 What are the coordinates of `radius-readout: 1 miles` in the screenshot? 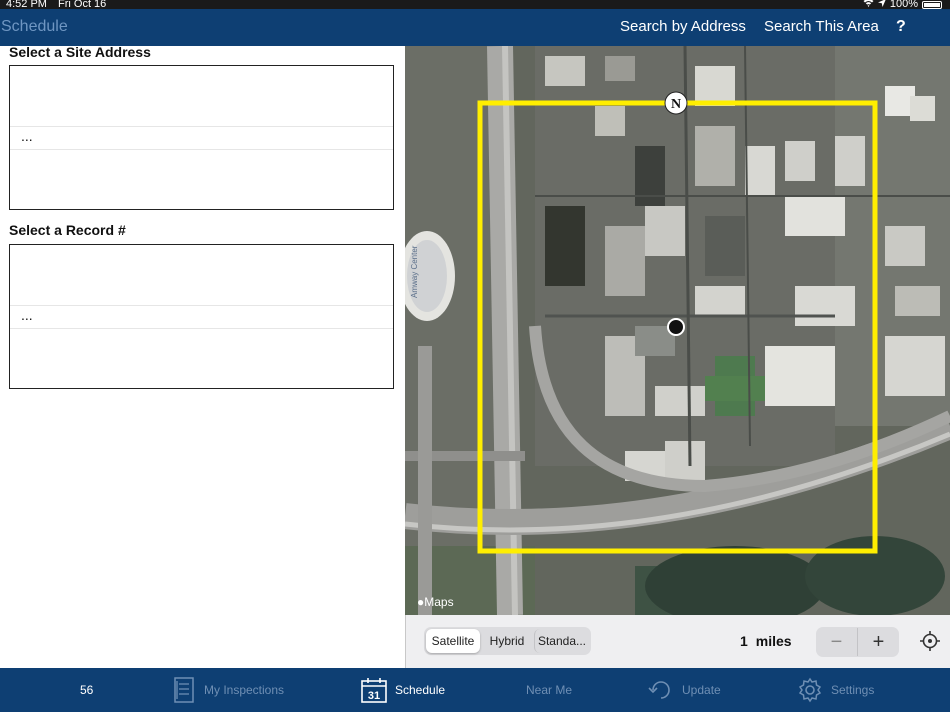 It's located at (766, 641).